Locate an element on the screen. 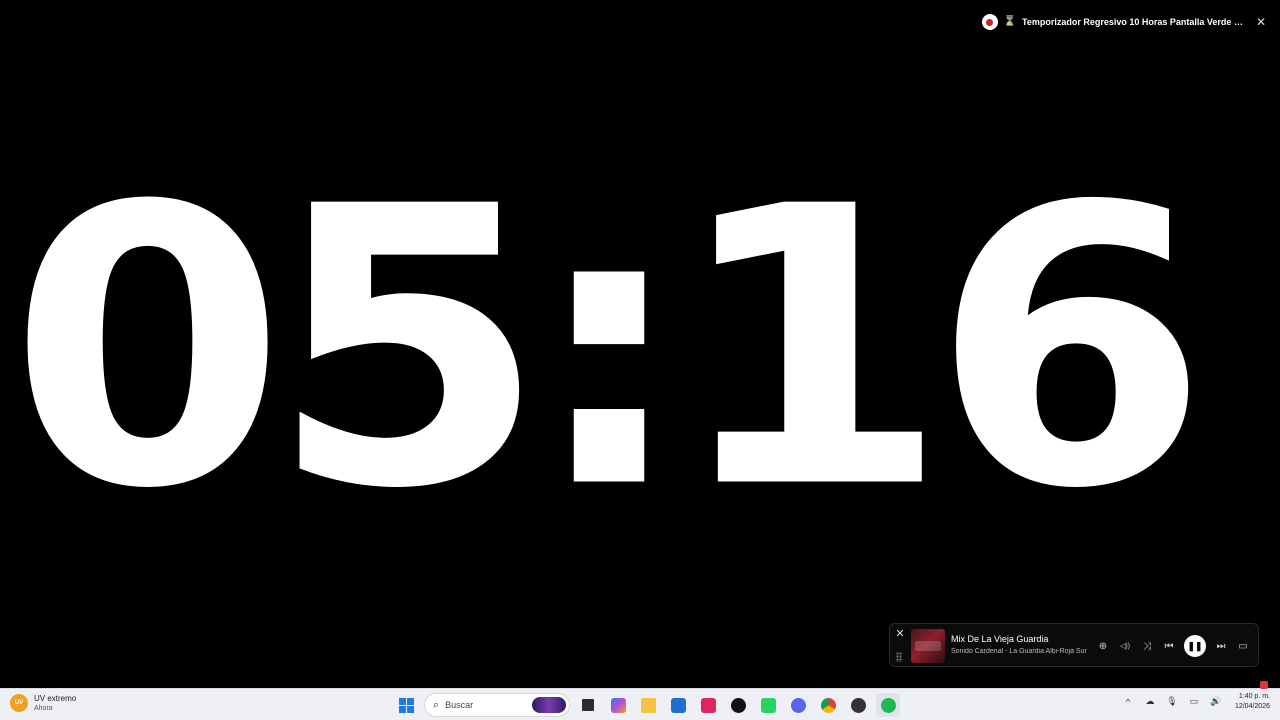 This screenshot has width=1280, height=720. cast-icon: ▭ is located at coordinates (1243, 646).